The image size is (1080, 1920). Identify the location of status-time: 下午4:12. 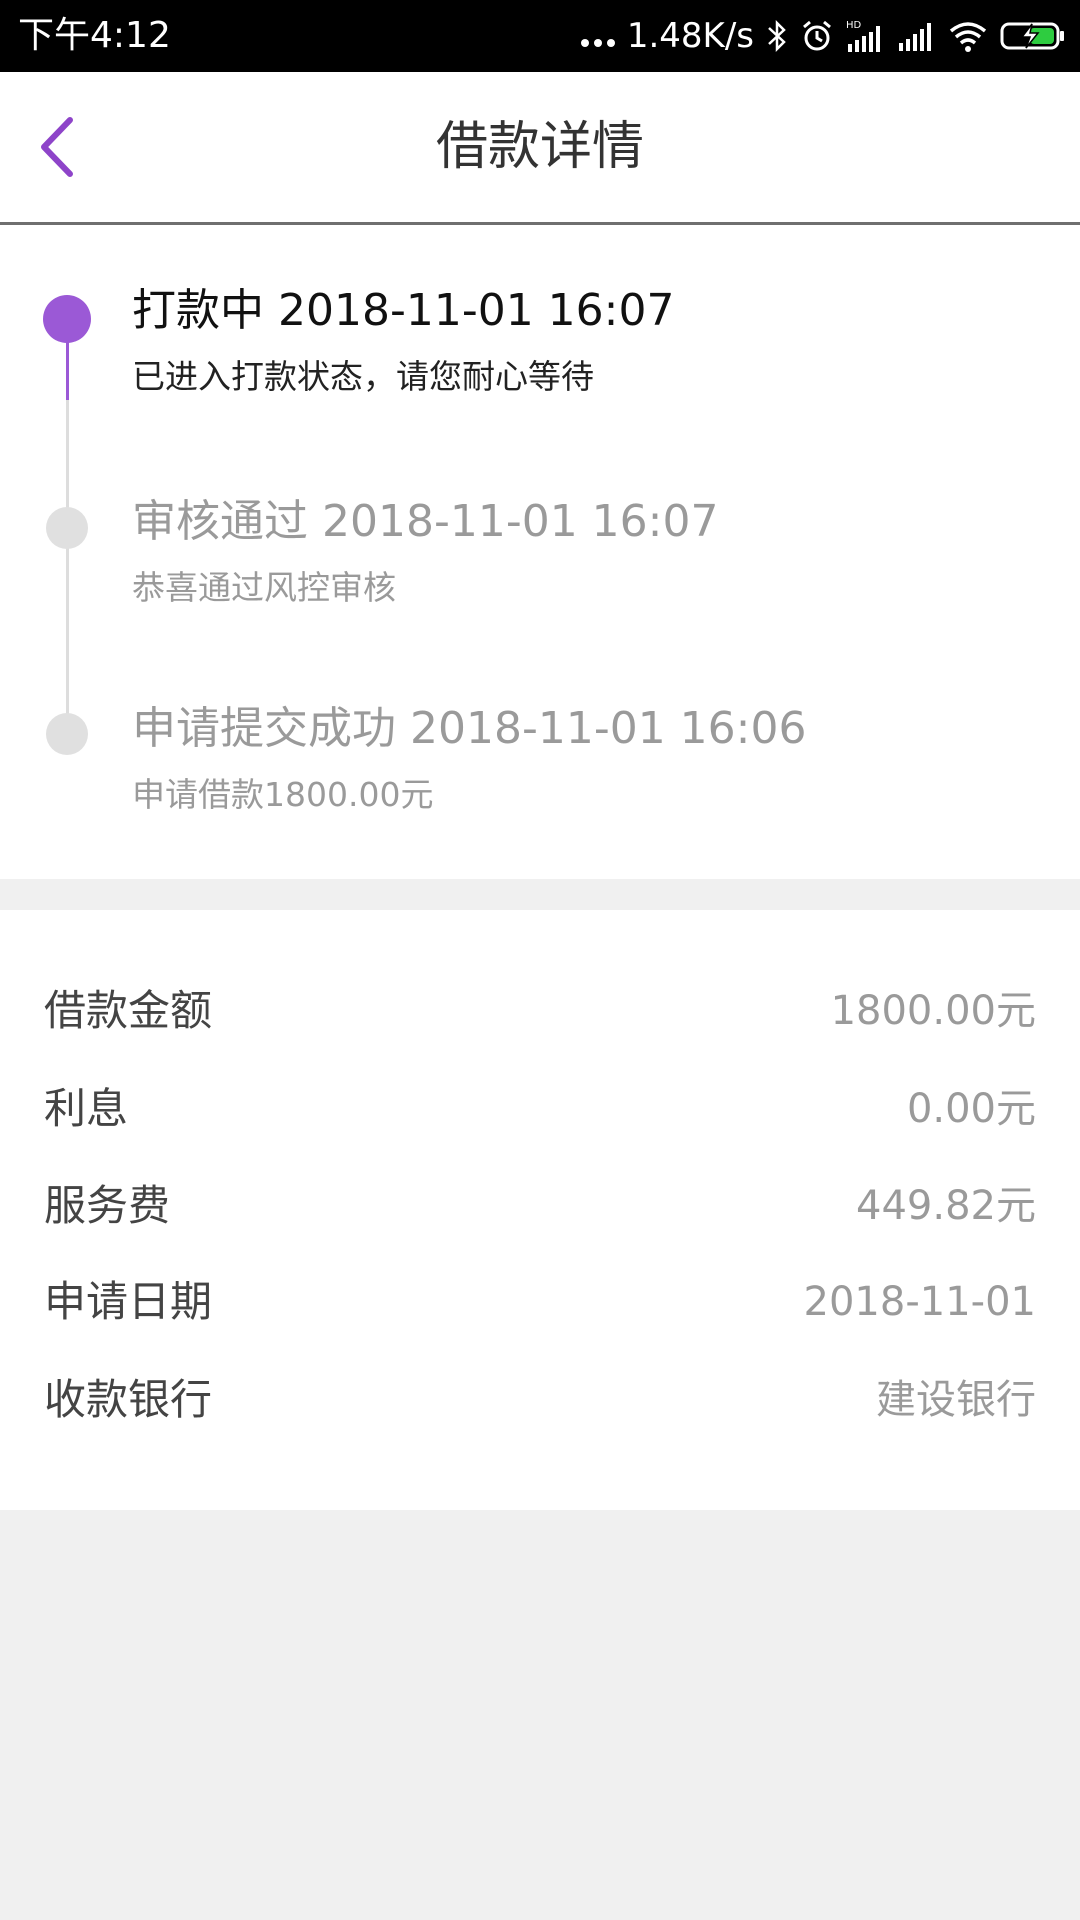
(94, 35).